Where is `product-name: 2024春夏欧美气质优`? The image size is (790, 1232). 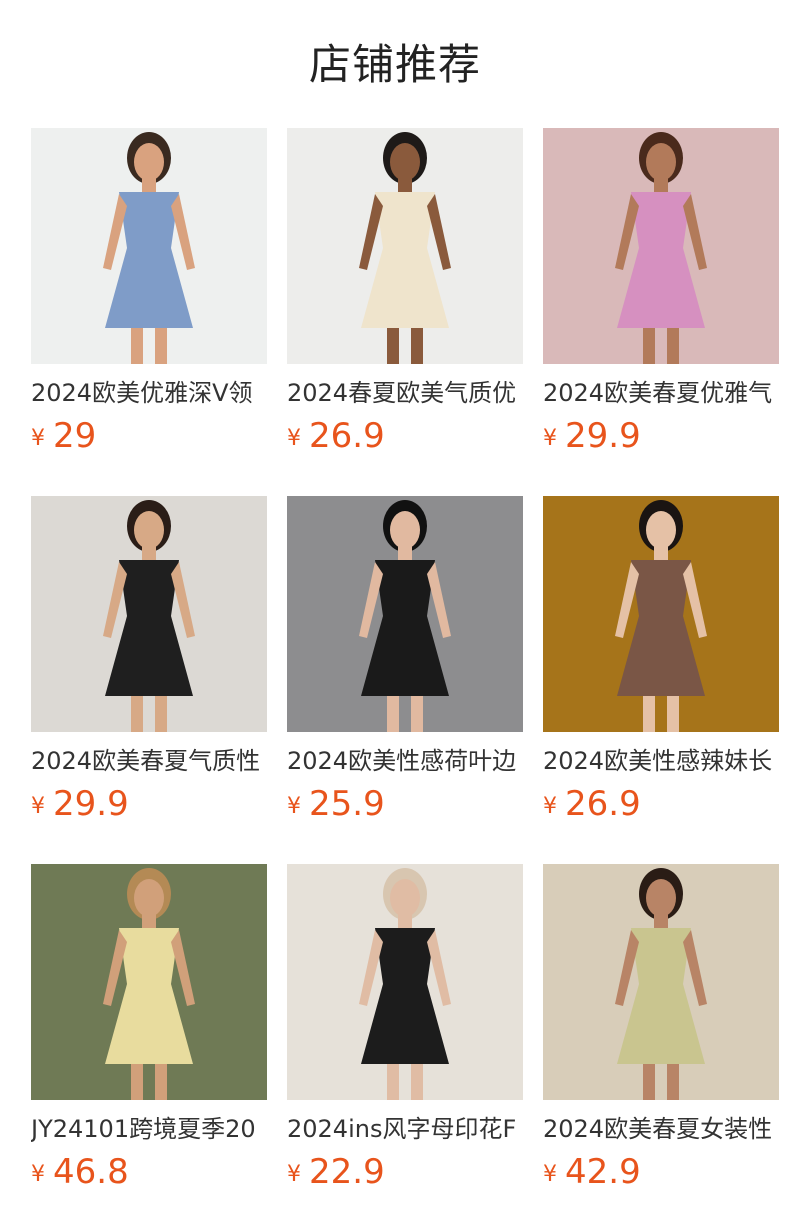 product-name: 2024春夏欧美气质优 is located at coordinates (405, 393).